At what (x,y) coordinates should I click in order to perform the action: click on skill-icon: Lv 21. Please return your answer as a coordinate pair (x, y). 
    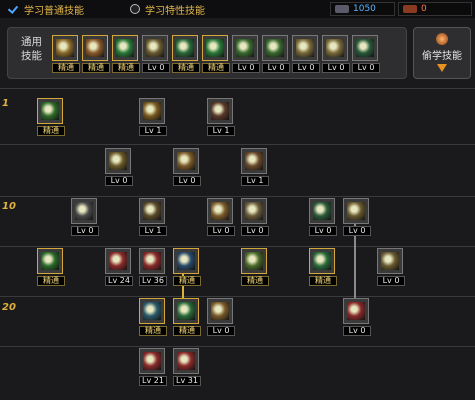
    Looking at the image, I should click on (153, 367).